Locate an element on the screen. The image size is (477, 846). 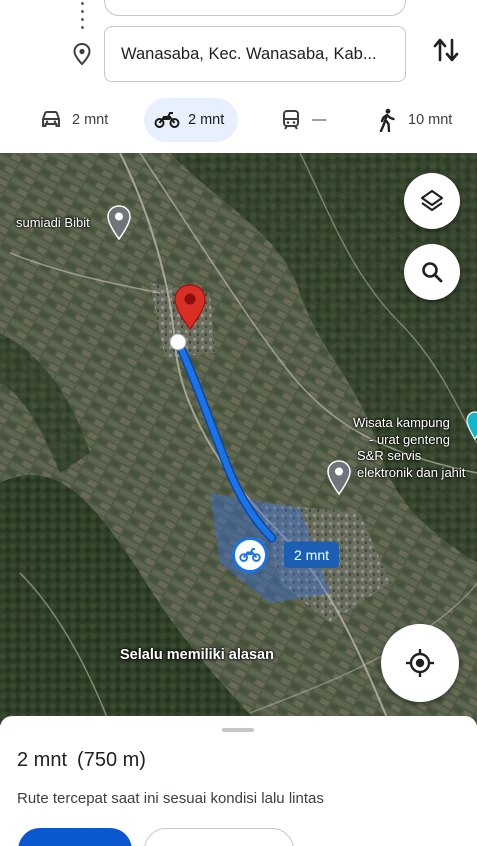
layers-icon is located at coordinates (432, 200).